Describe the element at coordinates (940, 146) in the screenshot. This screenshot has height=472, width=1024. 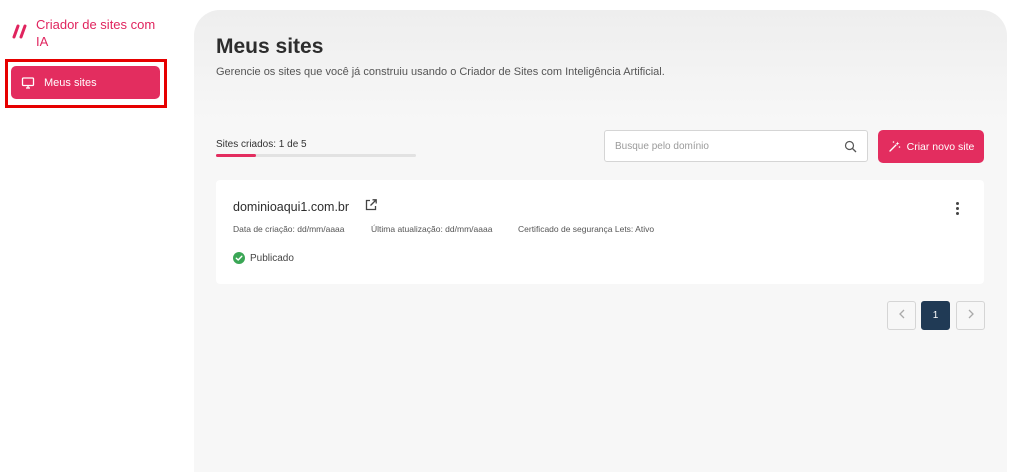
I see `create-site-label: Criar novo site` at that location.